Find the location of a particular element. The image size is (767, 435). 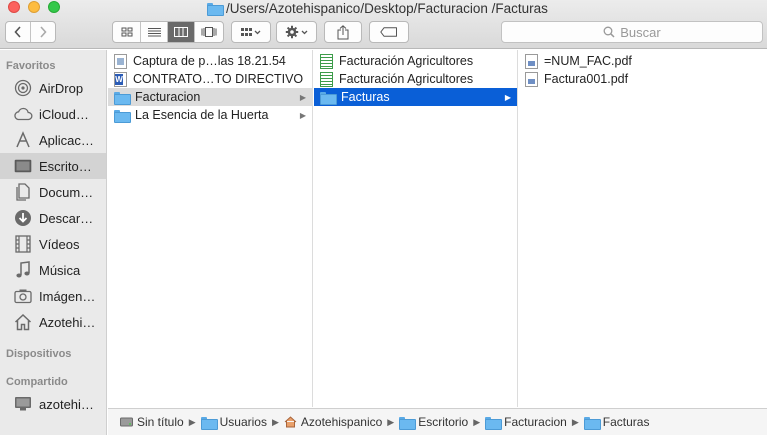

film-icon is located at coordinates (23, 244).